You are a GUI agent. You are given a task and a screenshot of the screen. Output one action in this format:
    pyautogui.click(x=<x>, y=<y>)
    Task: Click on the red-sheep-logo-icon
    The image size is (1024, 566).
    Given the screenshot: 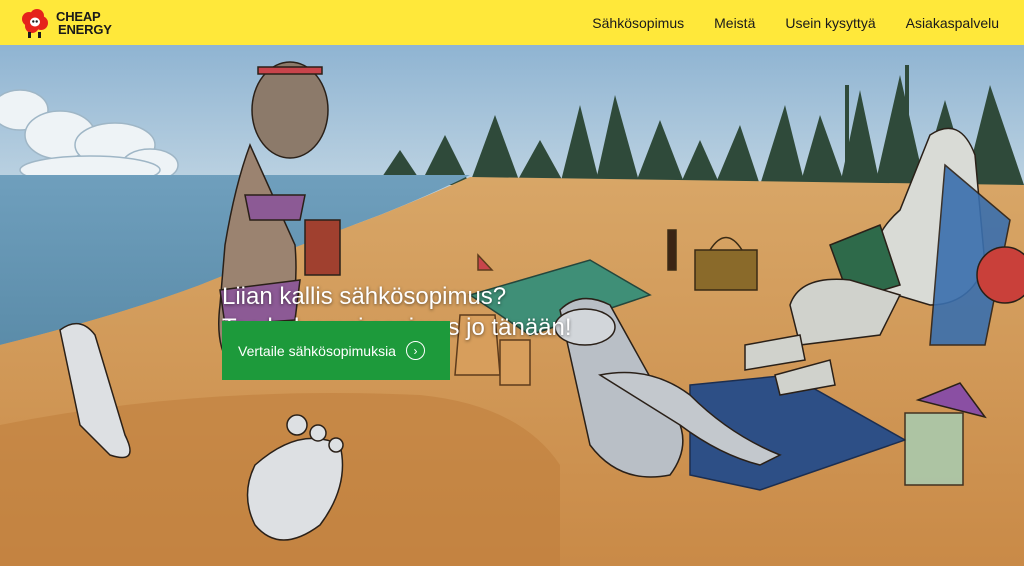 What is the action you would take?
    pyautogui.click(x=35, y=23)
    